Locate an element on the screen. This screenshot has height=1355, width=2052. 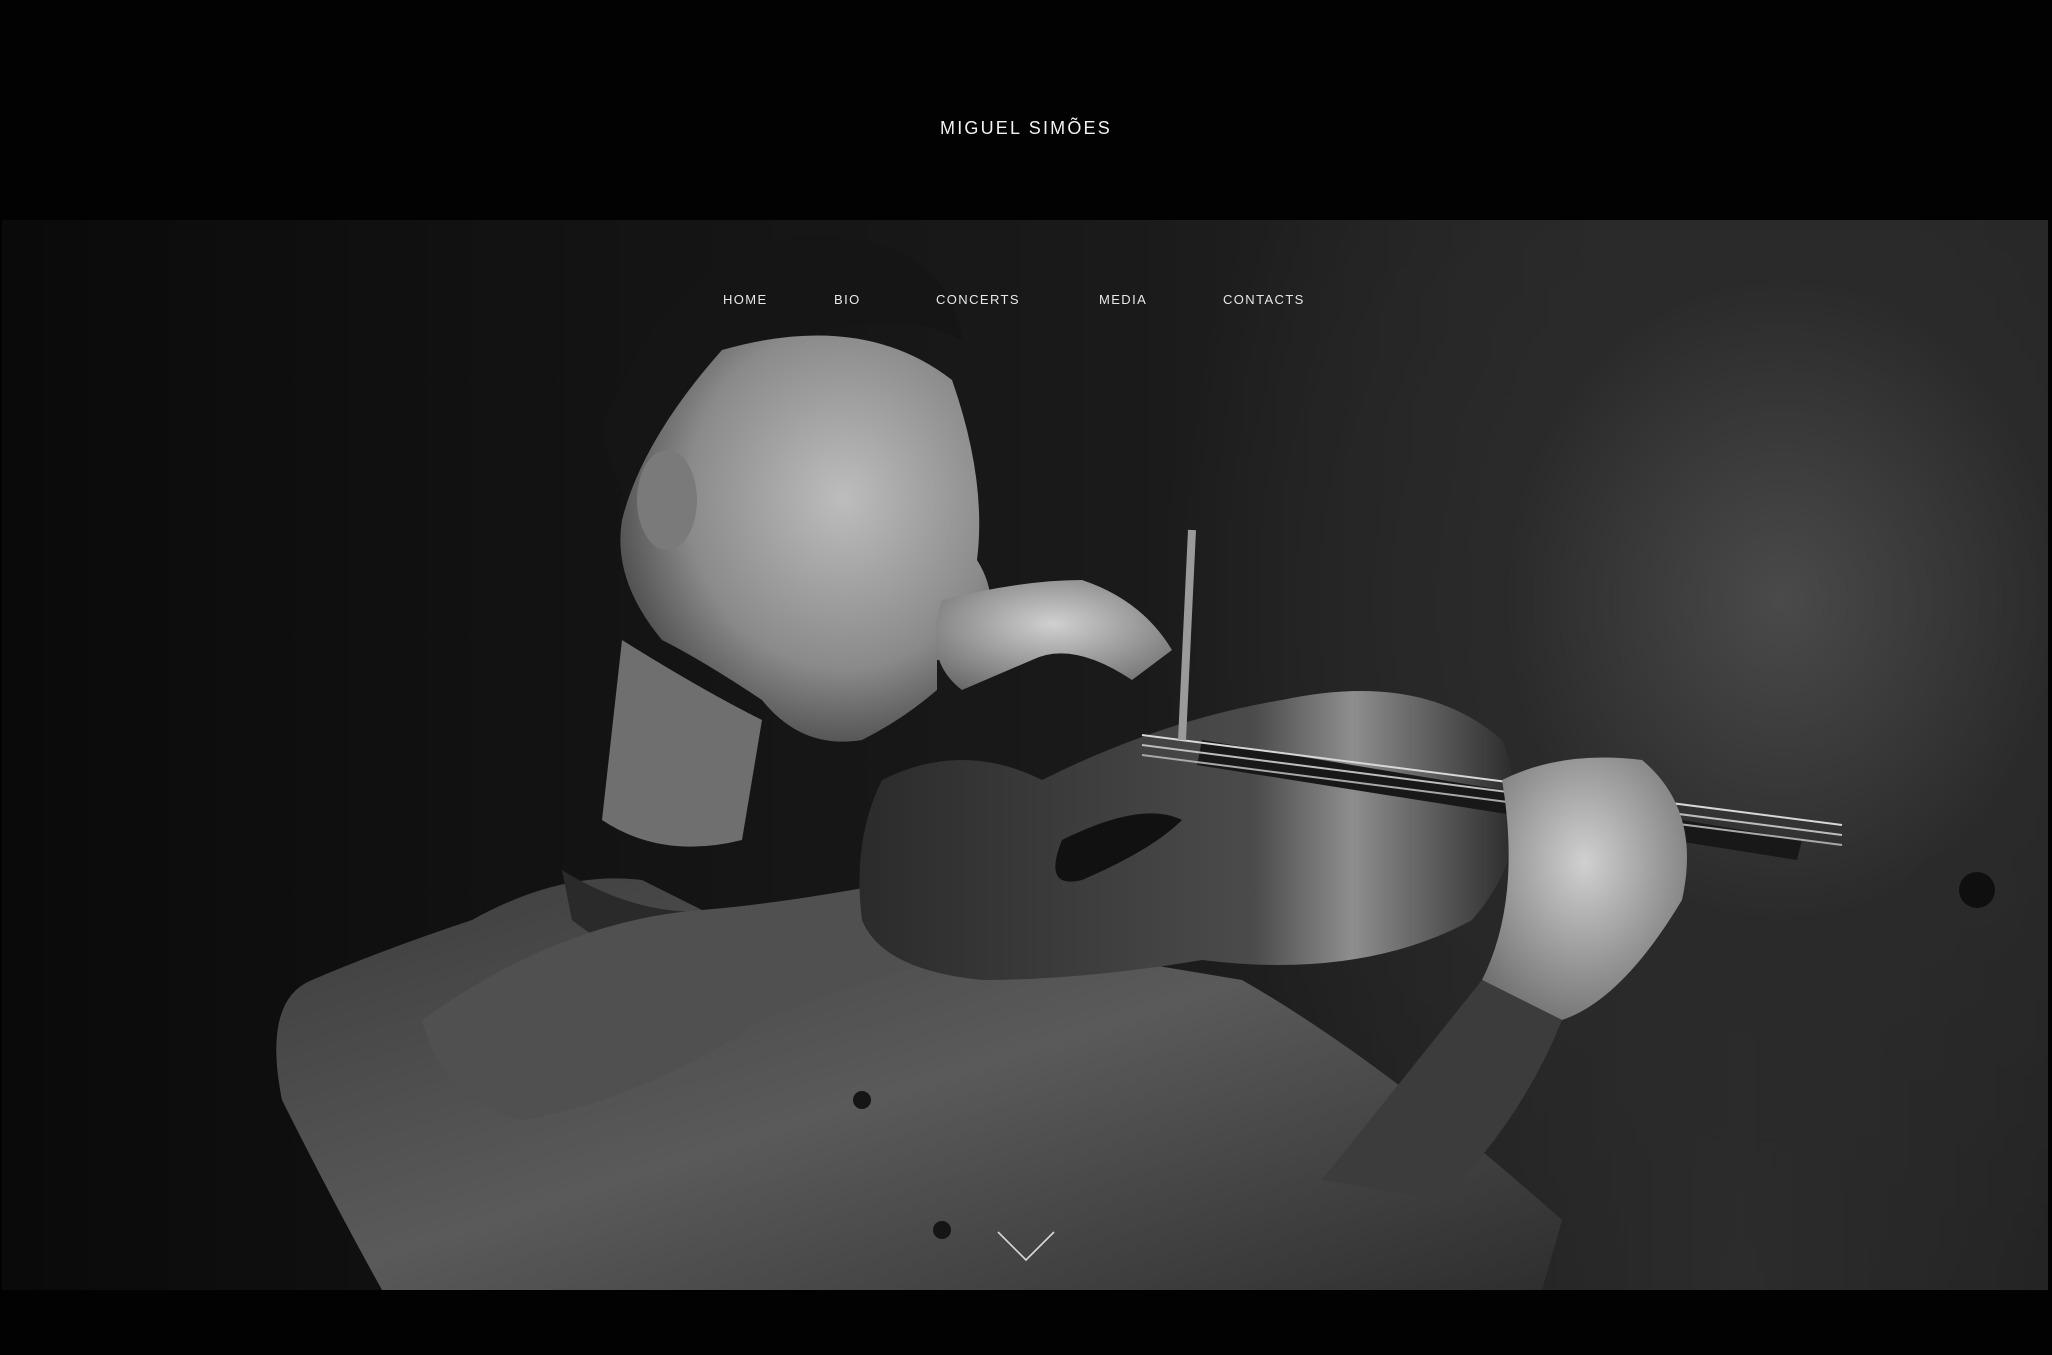
chevron-down-icon is located at coordinates (1026, 1246).